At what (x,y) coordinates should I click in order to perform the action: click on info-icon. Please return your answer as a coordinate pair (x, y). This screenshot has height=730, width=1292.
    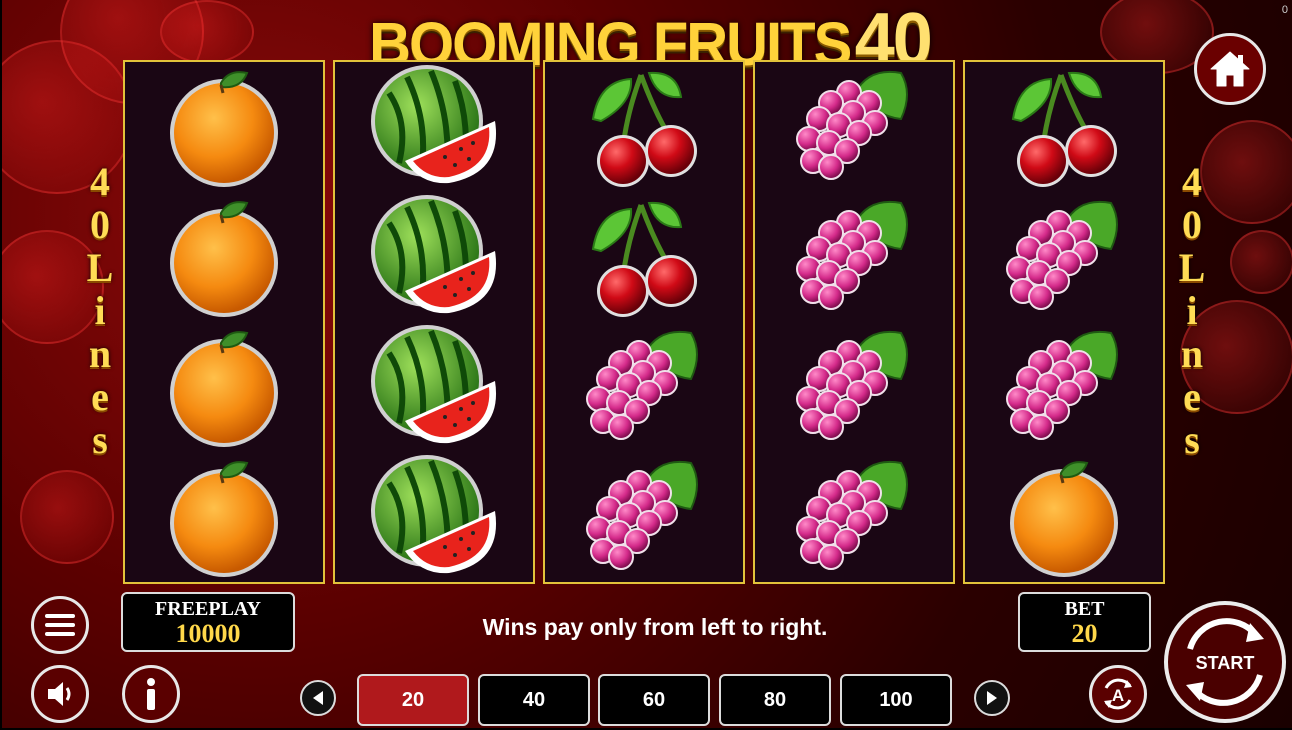
    Looking at the image, I should click on (151, 694).